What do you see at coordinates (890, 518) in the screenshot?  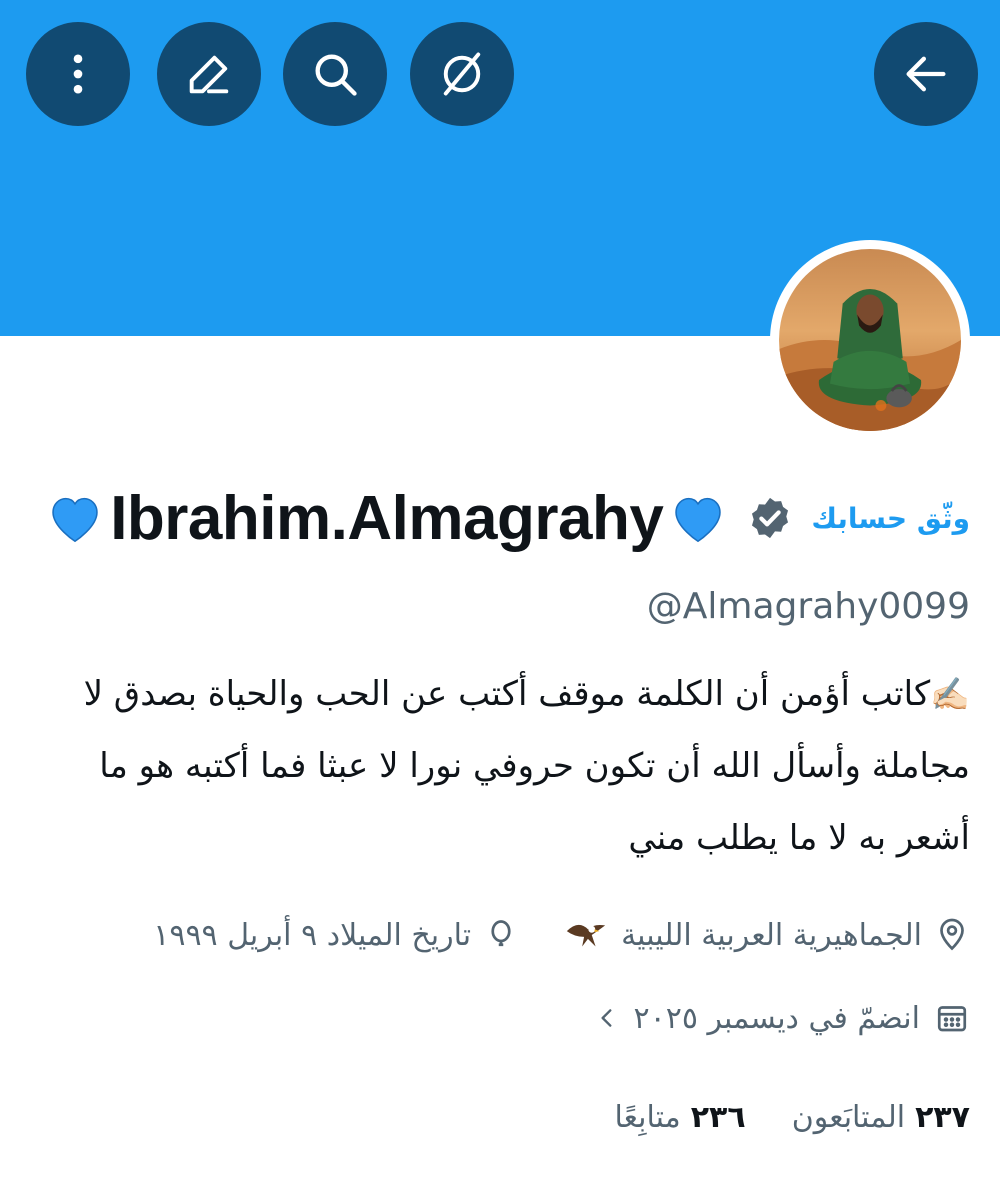 I see `get-verified-link: وثّق حسابك` at bounding box center [890, 518].